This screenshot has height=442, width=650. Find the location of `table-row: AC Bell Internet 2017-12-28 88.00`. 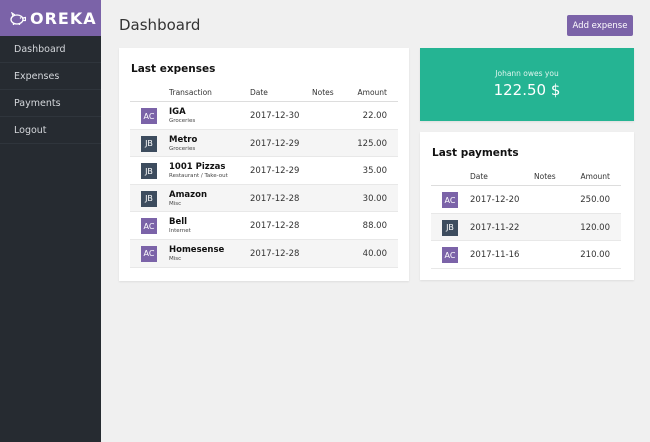

table-row: AC Bell Internet 2017-12-28 88.00 is located at coordinates (264, 226).